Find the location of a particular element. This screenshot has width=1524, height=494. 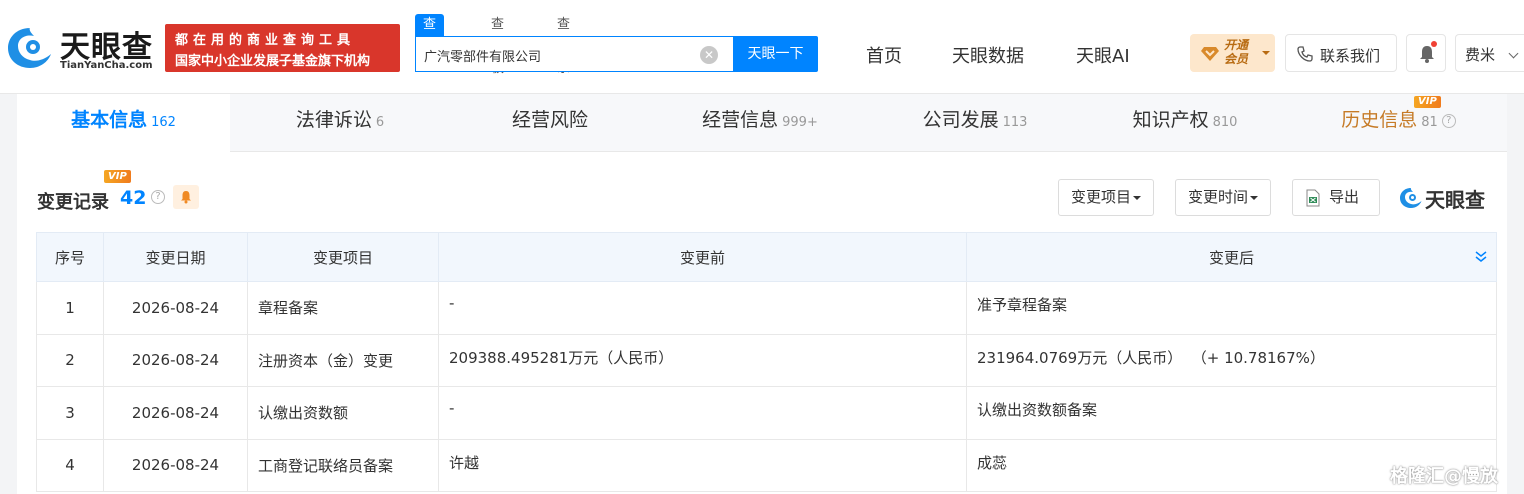

double-chevron-down-icon is located at coordinates (1481, 256).